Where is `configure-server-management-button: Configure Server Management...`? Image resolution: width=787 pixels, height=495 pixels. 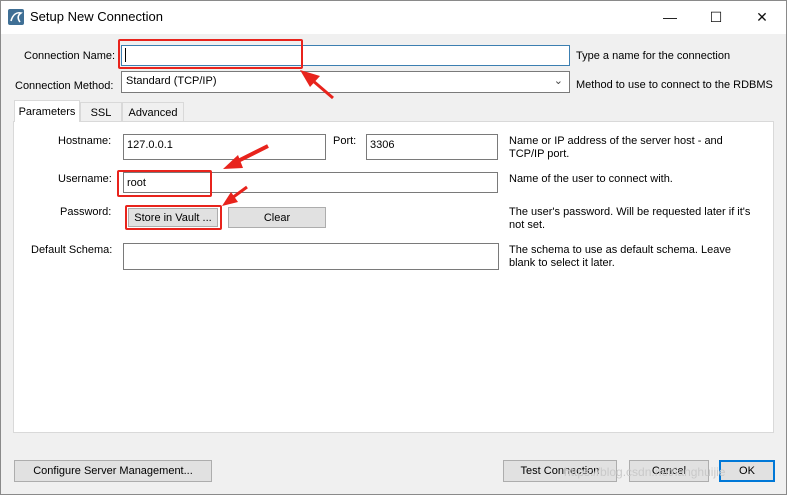 configure-server-management-button: Configure Server Management... is located at coordinates (113, 471).